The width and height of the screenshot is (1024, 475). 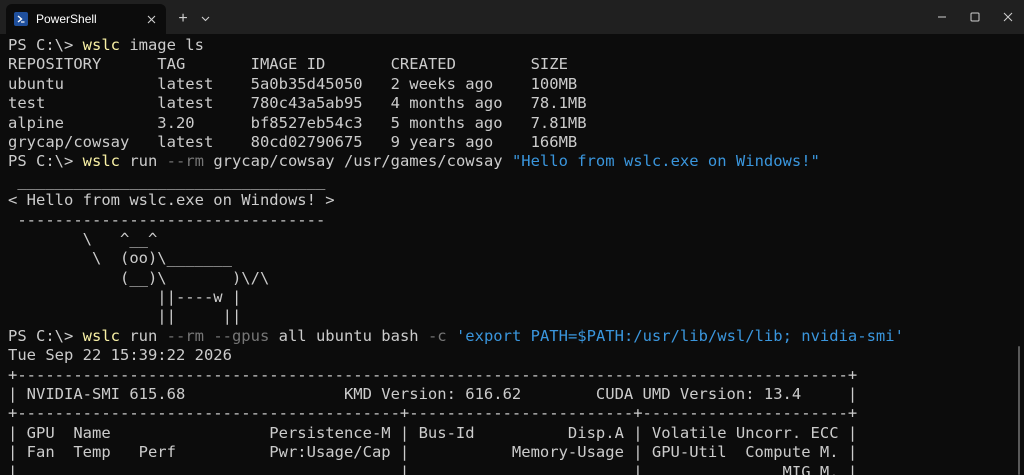 What do you see at coordinates (161, 45) in the screenshot?
I see `terminal-text: image ls` at bounding box center [161, 45].